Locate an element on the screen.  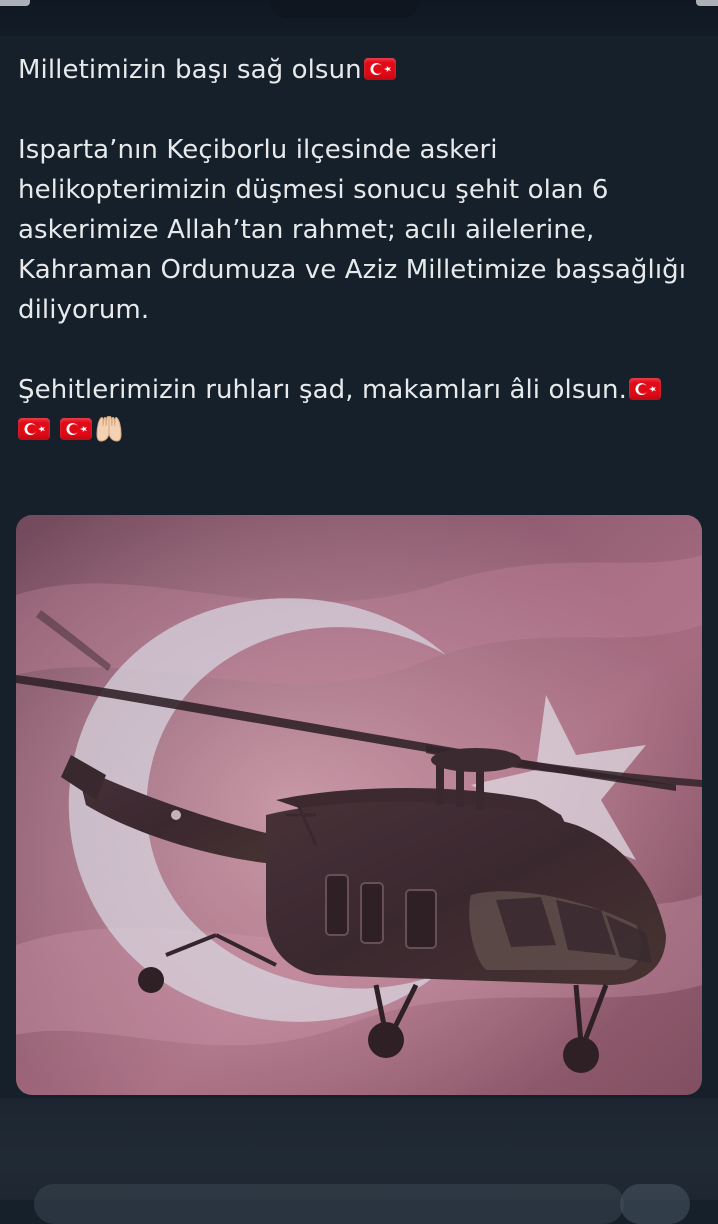
bottom-bar is located at coordinates (359, 1161).